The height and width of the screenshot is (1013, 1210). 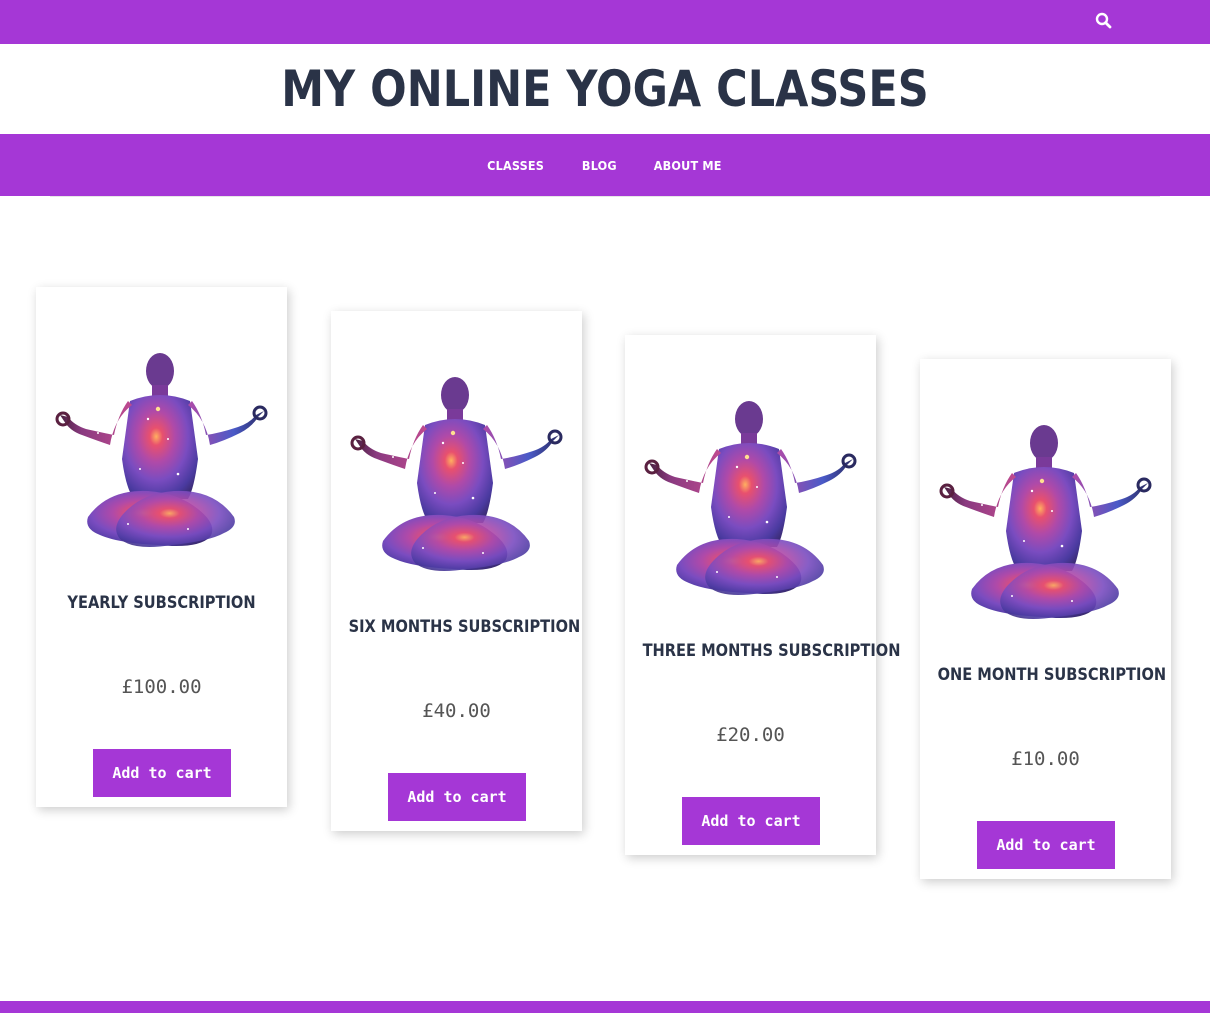 I want to click on divider, so click(x=605, y=196).